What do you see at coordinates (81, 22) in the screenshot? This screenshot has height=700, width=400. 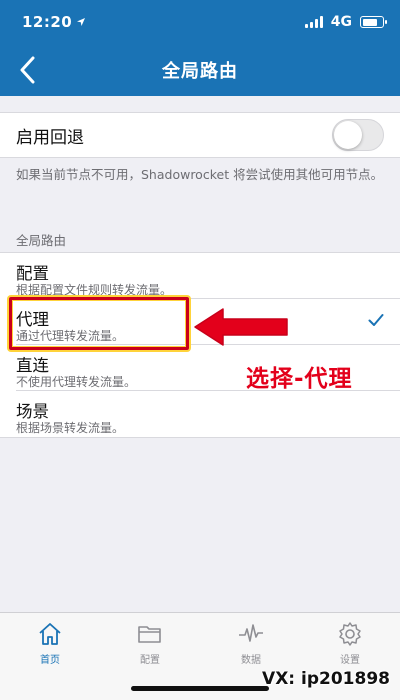 I see `location-arrow-icon` at bounding box center [81, 22].